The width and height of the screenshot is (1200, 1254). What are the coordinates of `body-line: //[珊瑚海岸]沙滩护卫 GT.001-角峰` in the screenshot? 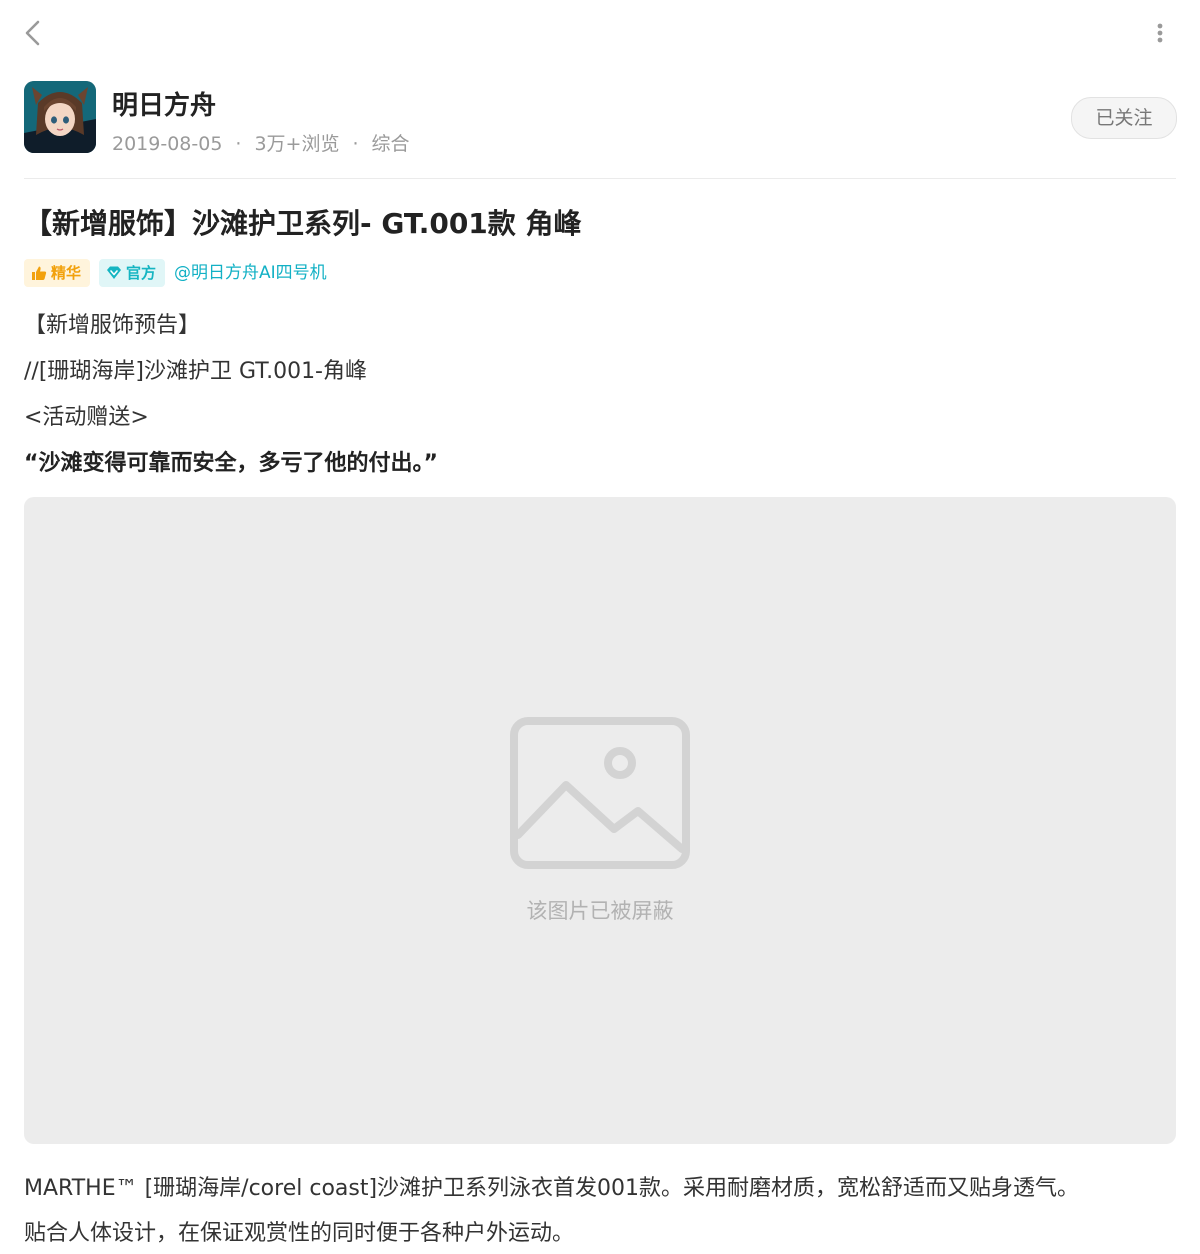 It's located at (195, 371).